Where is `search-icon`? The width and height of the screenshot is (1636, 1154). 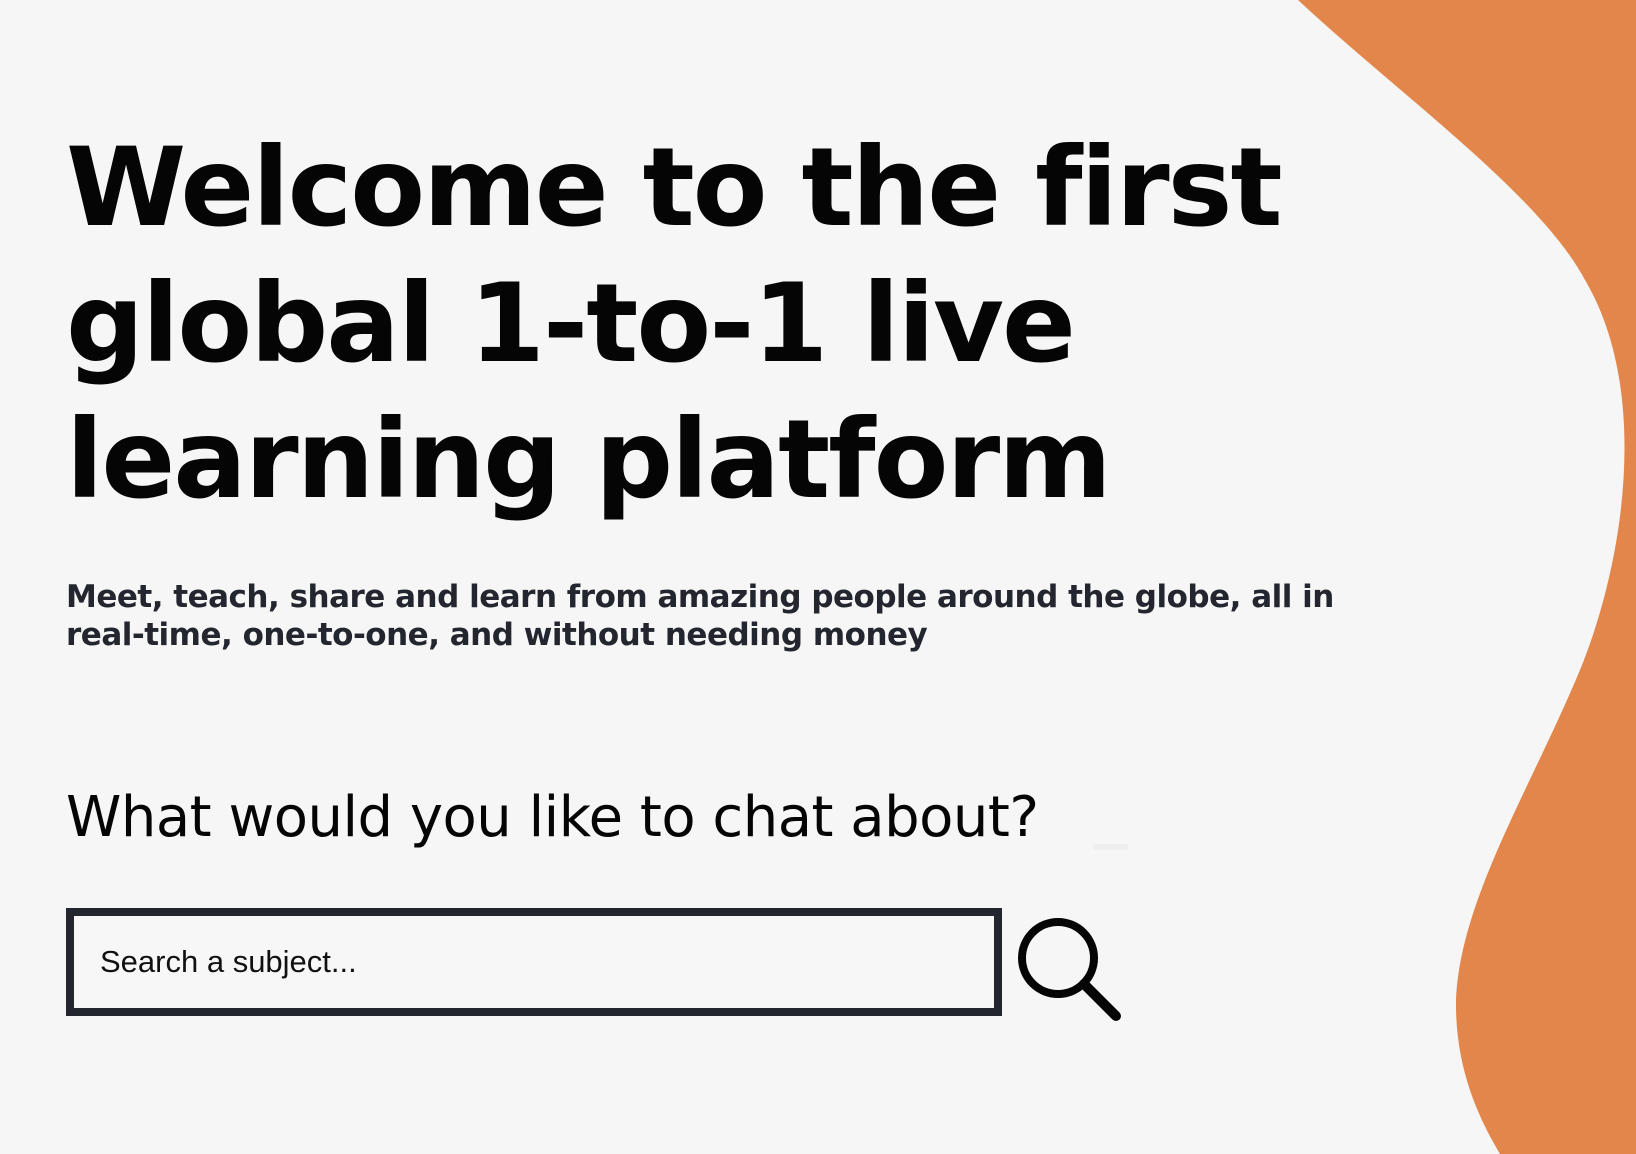
search-icon is located at coordinates (1069, 969).